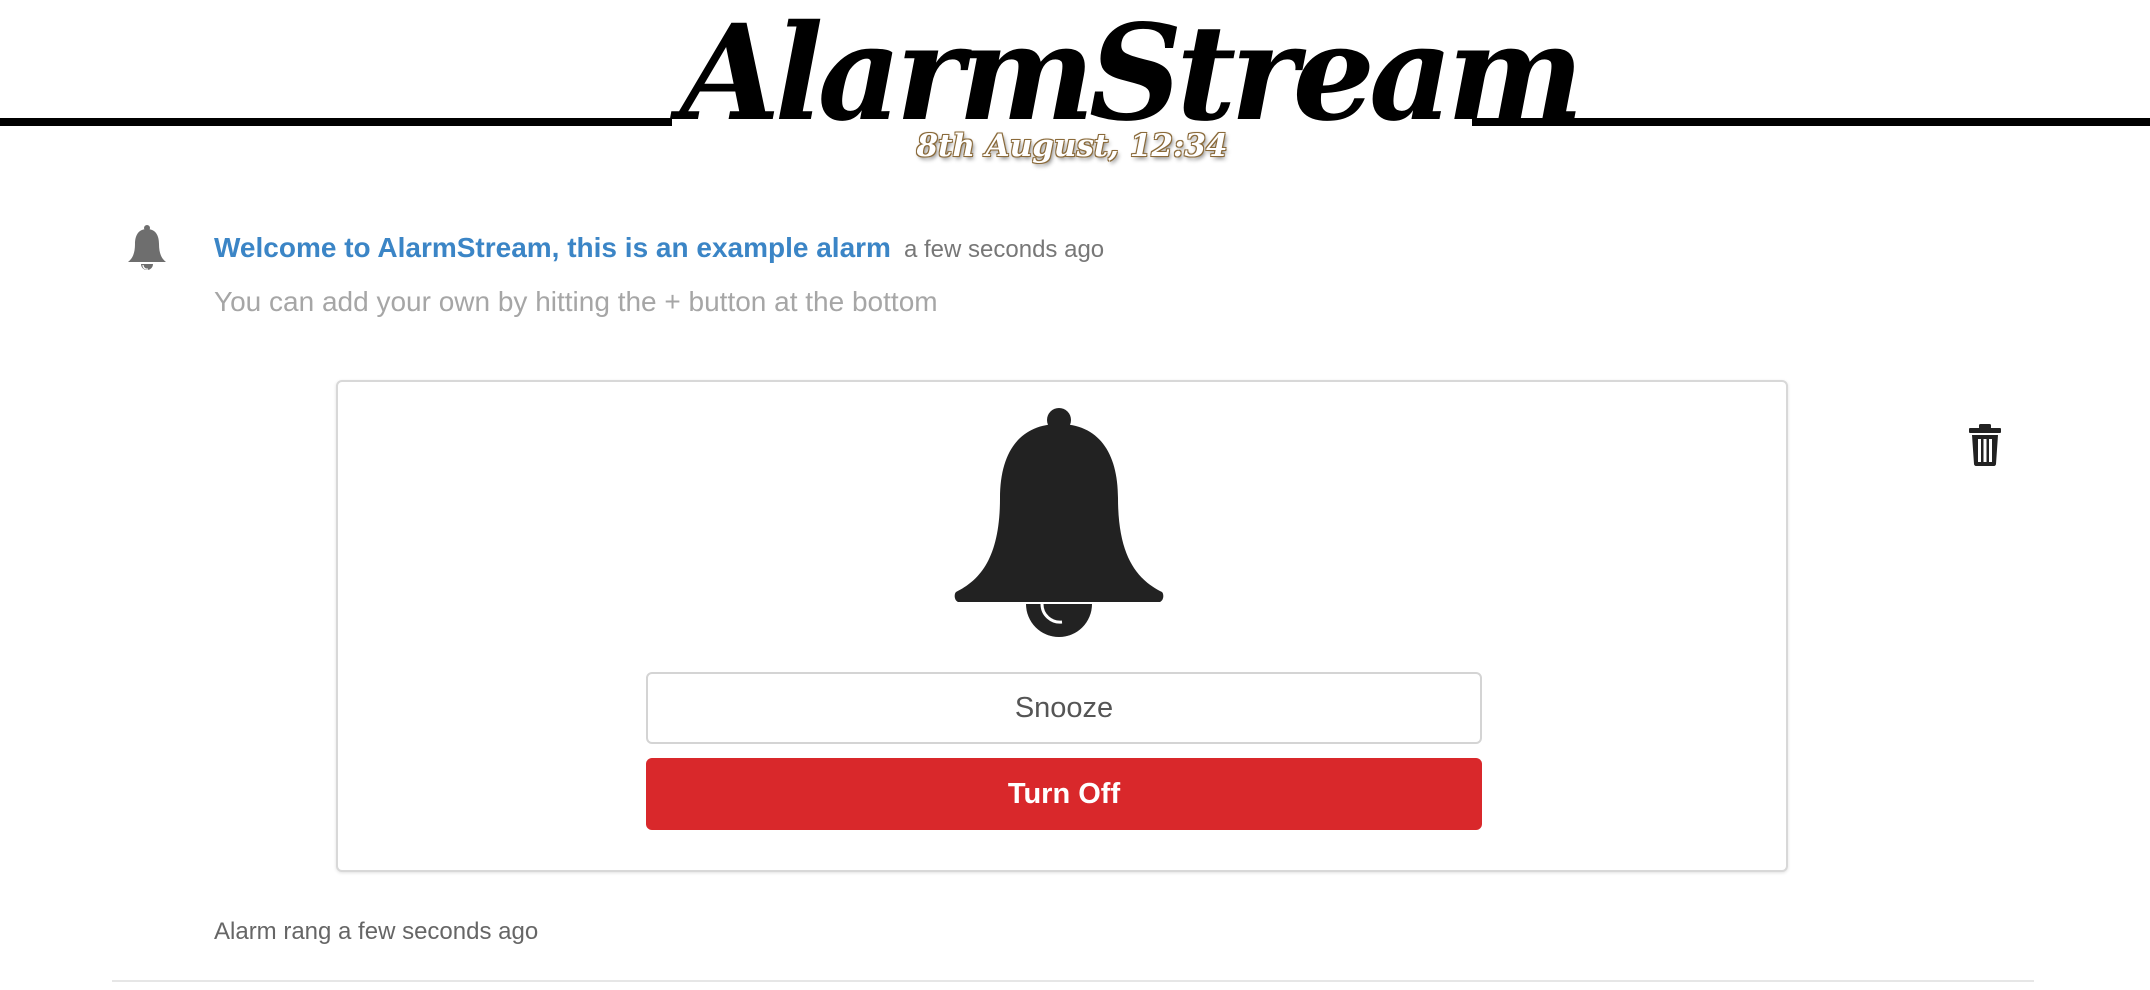  Describe the element at coordinates (1073, 981) in the screenshot. I see `item-divider` at that location.